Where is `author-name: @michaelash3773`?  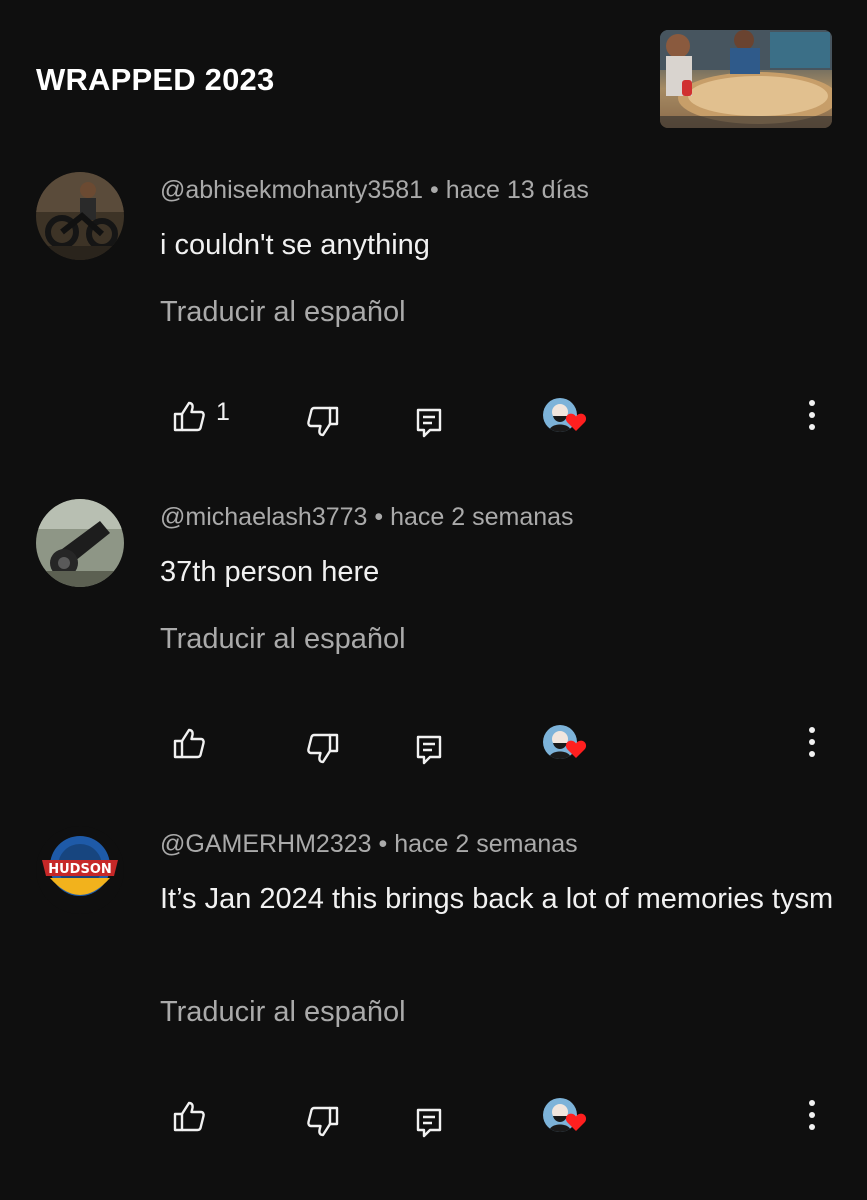
author-name: @michaelash3773 is located at coordinates (263, 517).